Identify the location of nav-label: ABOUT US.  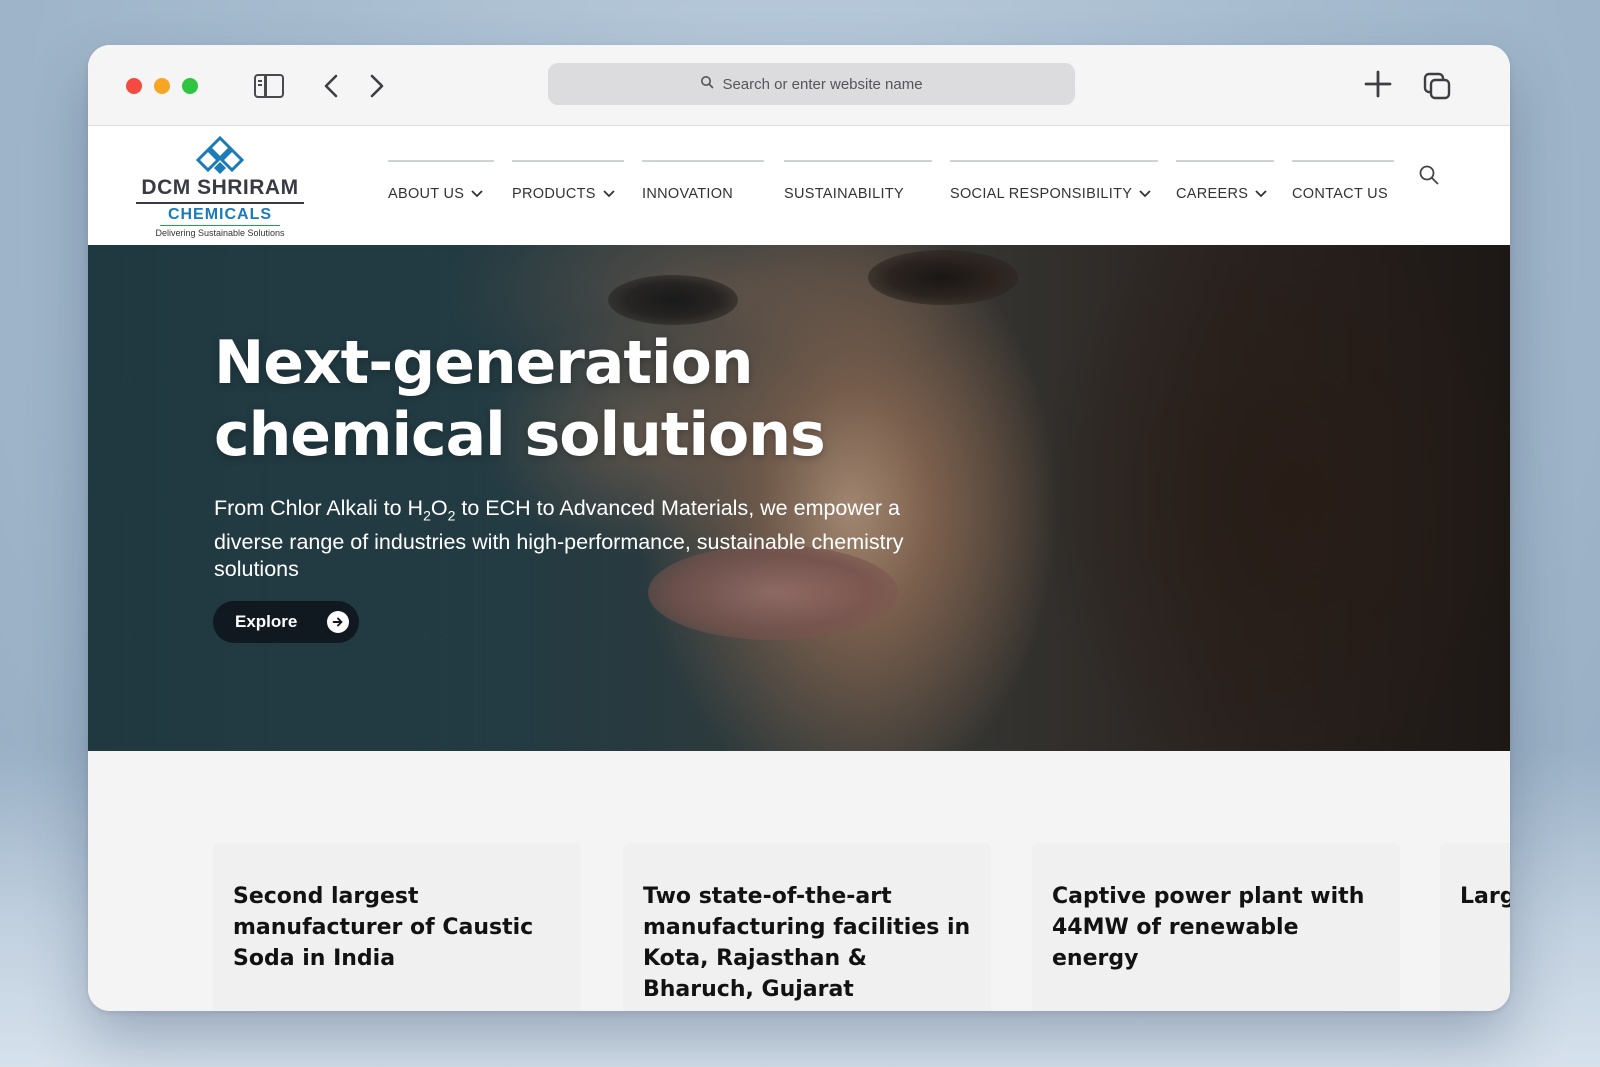
(426, 194).